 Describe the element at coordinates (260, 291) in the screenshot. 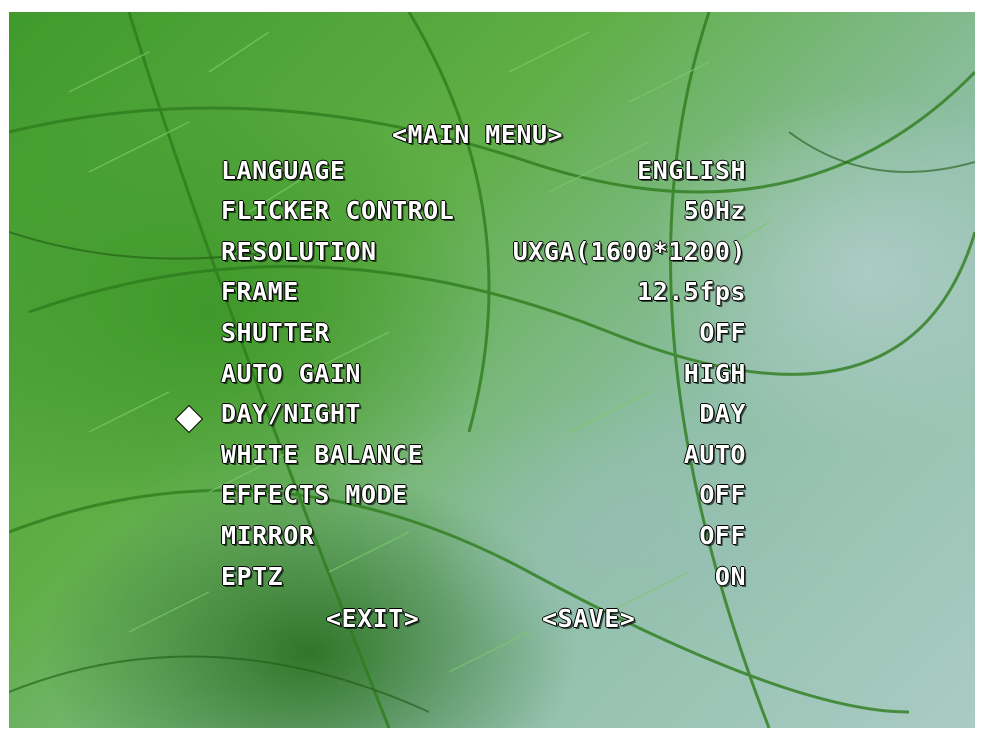

I see `menu-item-label: FRAME` at that location.